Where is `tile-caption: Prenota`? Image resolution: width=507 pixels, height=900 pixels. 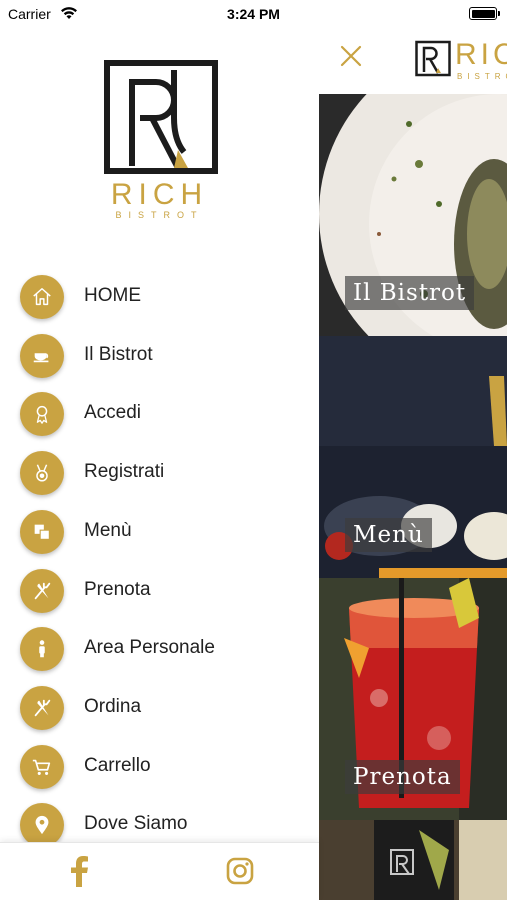
tile-caption: Prenota is located at coordinates (402, 777).